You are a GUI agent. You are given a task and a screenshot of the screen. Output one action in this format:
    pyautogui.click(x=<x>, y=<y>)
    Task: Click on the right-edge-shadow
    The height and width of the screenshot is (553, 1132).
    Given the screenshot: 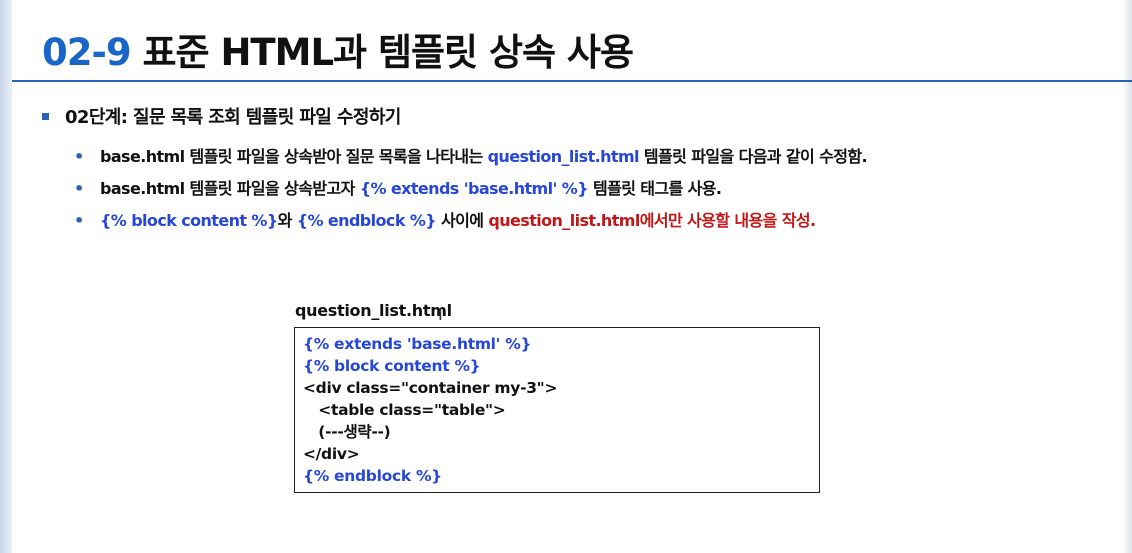 What is the action you would take?
    pyautogui.click(x=1127, y=276)
    